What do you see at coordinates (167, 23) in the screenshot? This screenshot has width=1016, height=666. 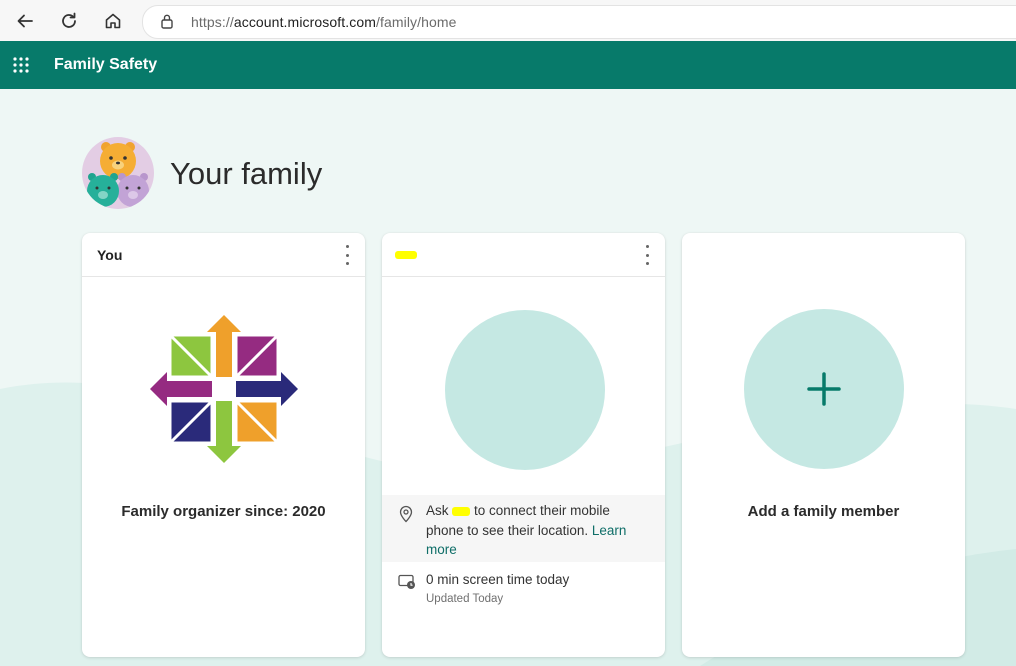 I see `lock-icon` at bounding box center [167, 23].